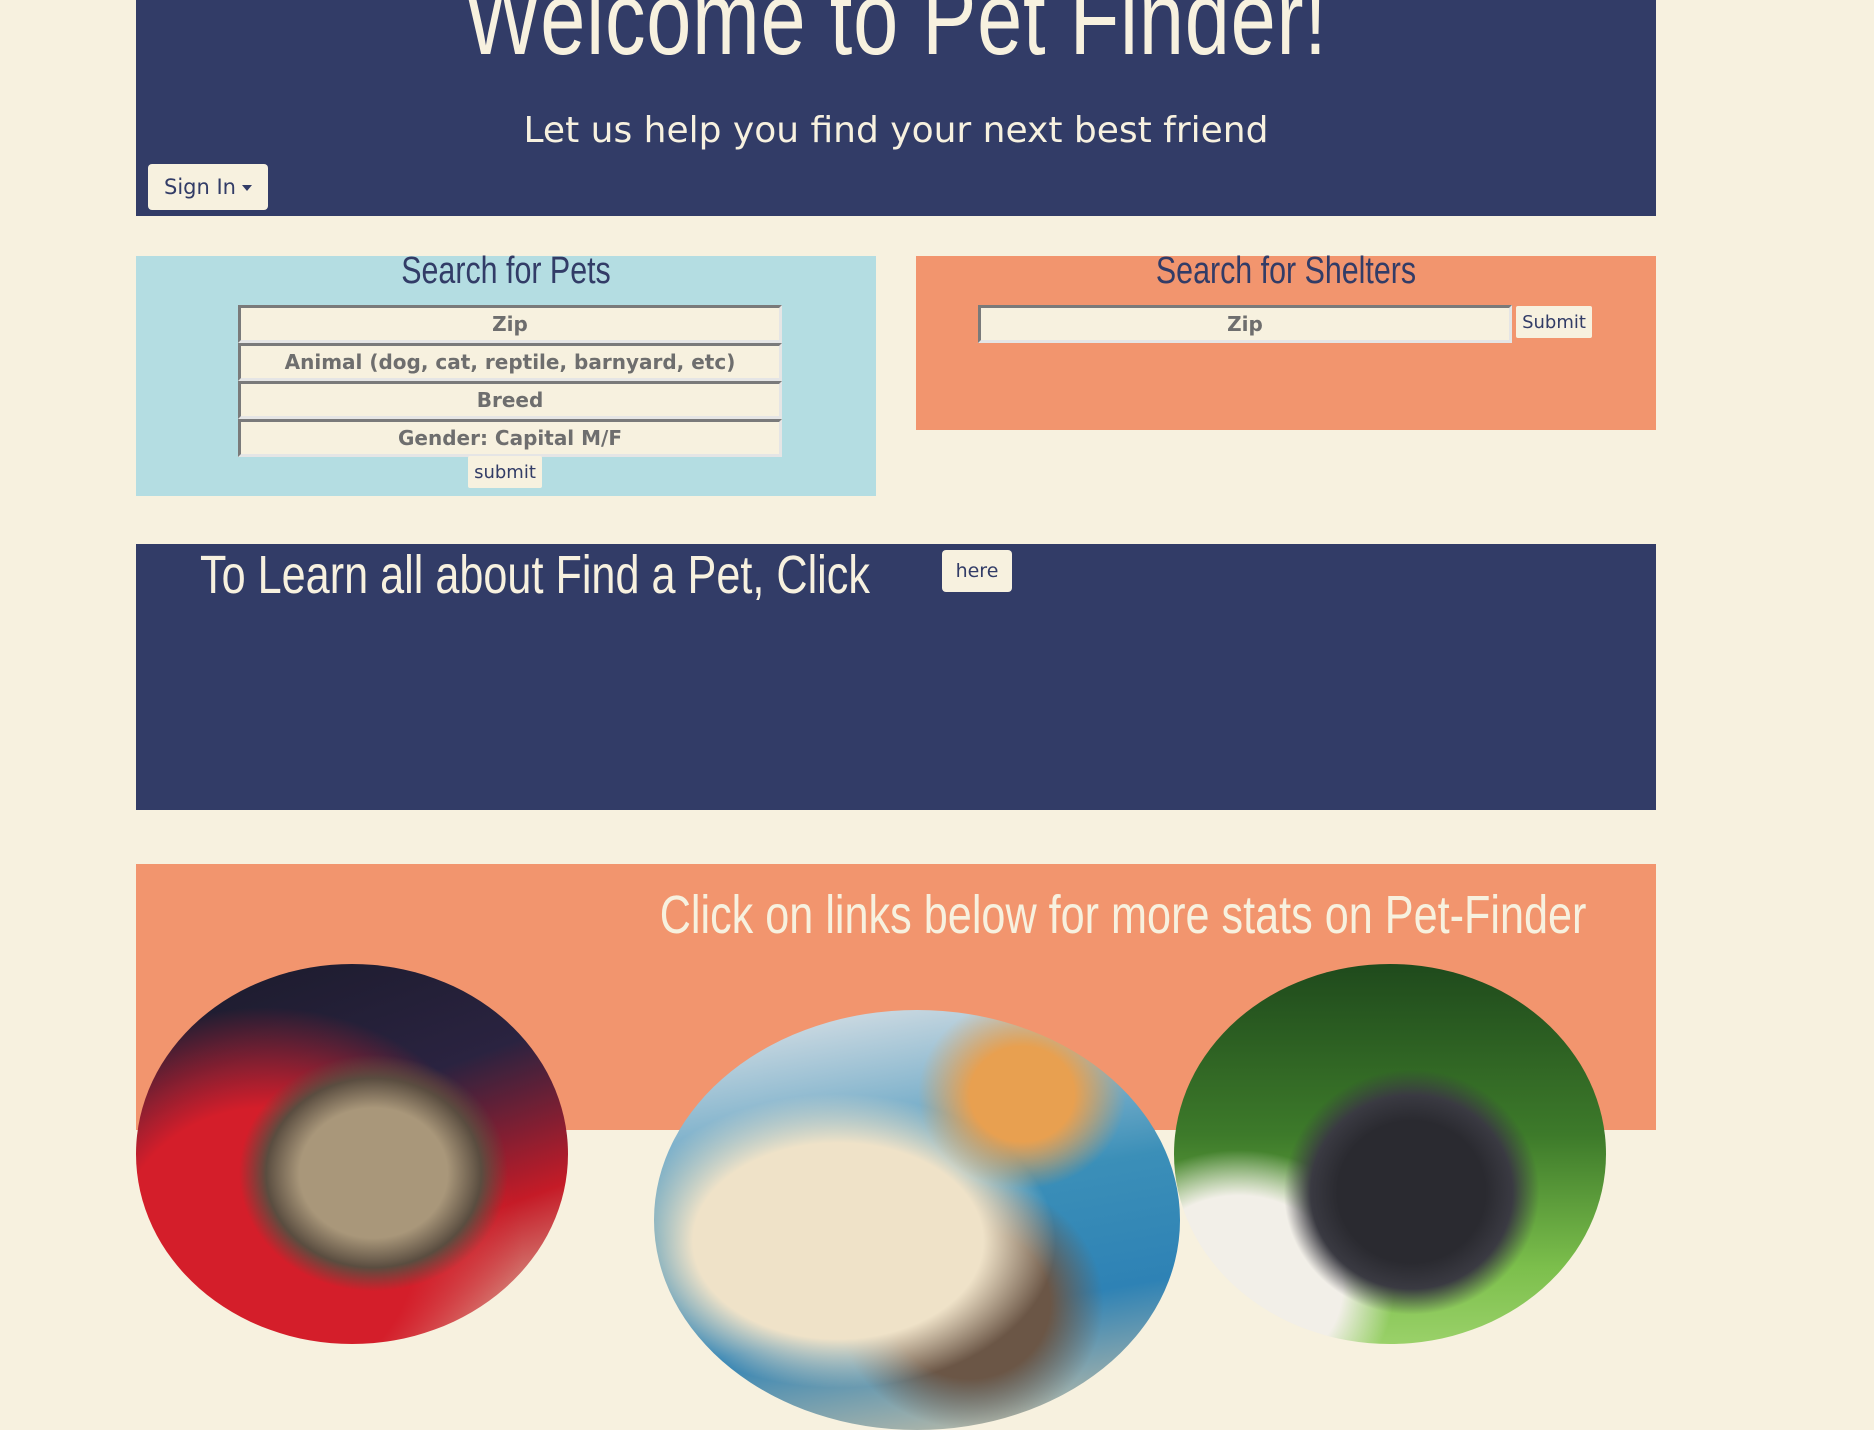 The image size is (1874, 1430). What do you see at coordinates (1245, 324) in the screenshot?
I see `shelters-zip-input` at bounding box center [1245, 324].